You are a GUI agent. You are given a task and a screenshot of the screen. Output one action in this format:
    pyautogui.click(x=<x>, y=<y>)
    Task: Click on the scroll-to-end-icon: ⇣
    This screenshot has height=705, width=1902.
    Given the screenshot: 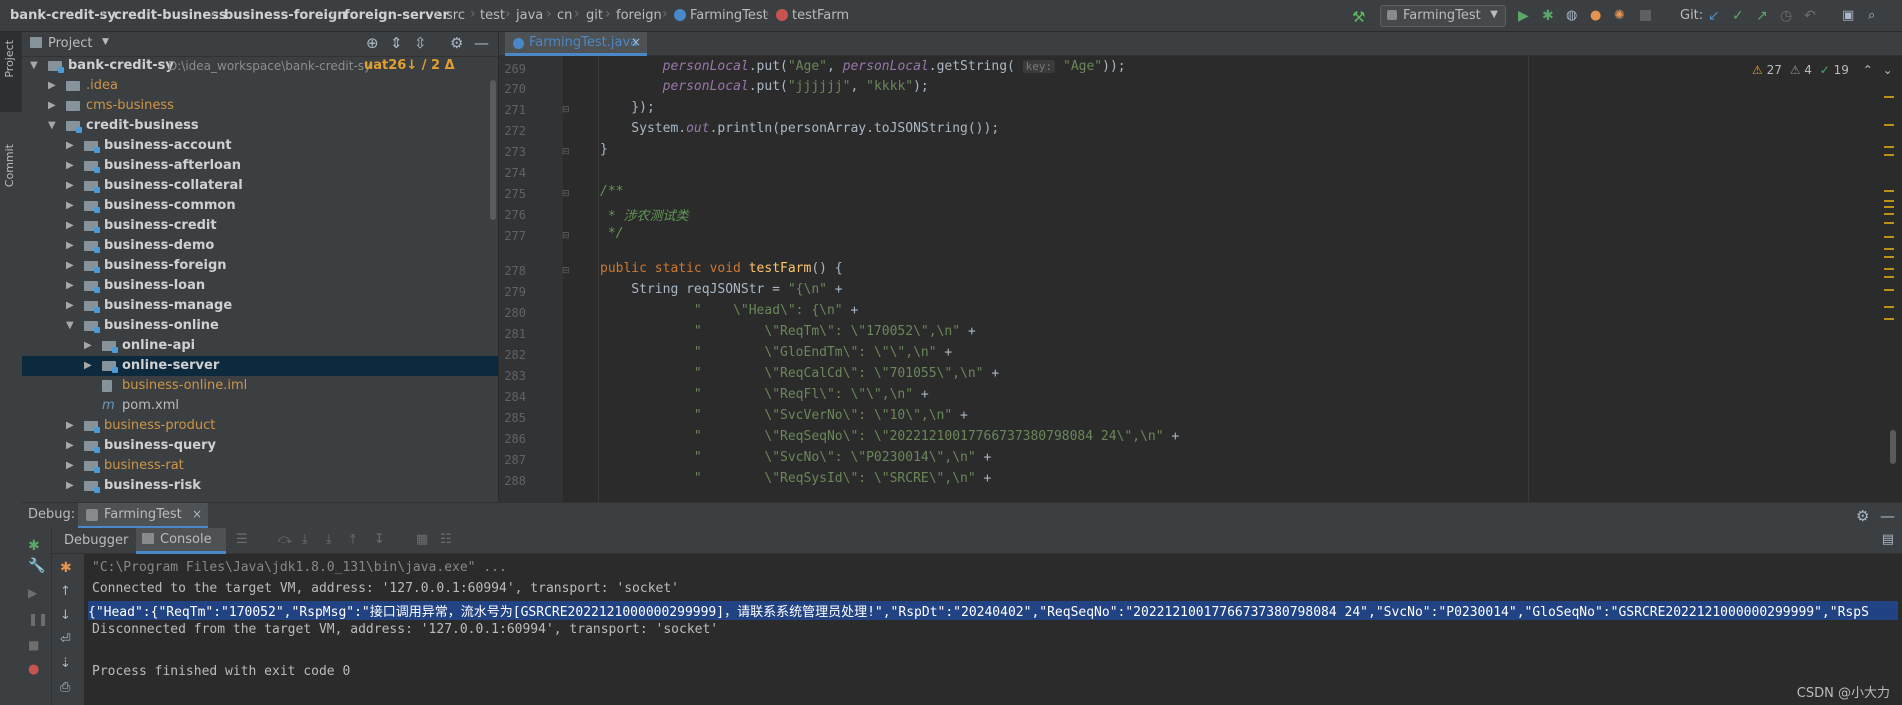 What is the action you would take?
    pyautogui.click(x=65, y=663)
    